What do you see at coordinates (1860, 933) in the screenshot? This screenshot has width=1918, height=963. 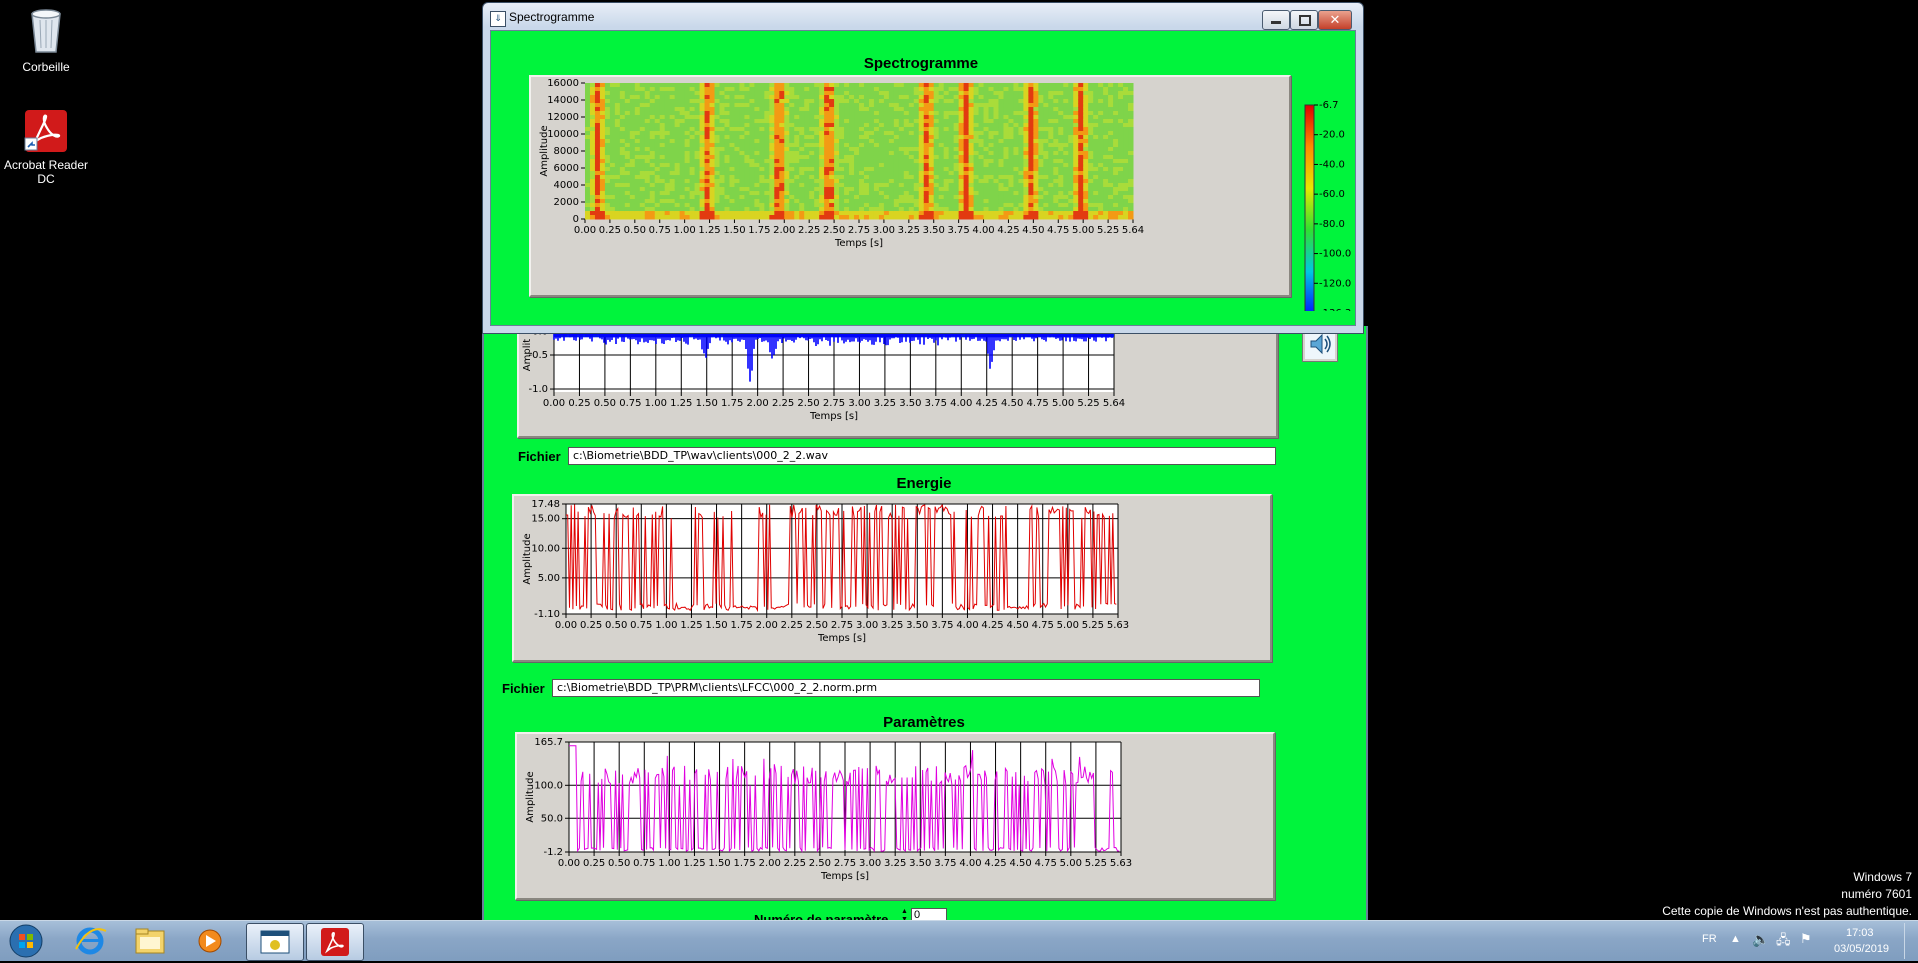 I see `clock-time: 17:03` at bounding box center [1860, 933].